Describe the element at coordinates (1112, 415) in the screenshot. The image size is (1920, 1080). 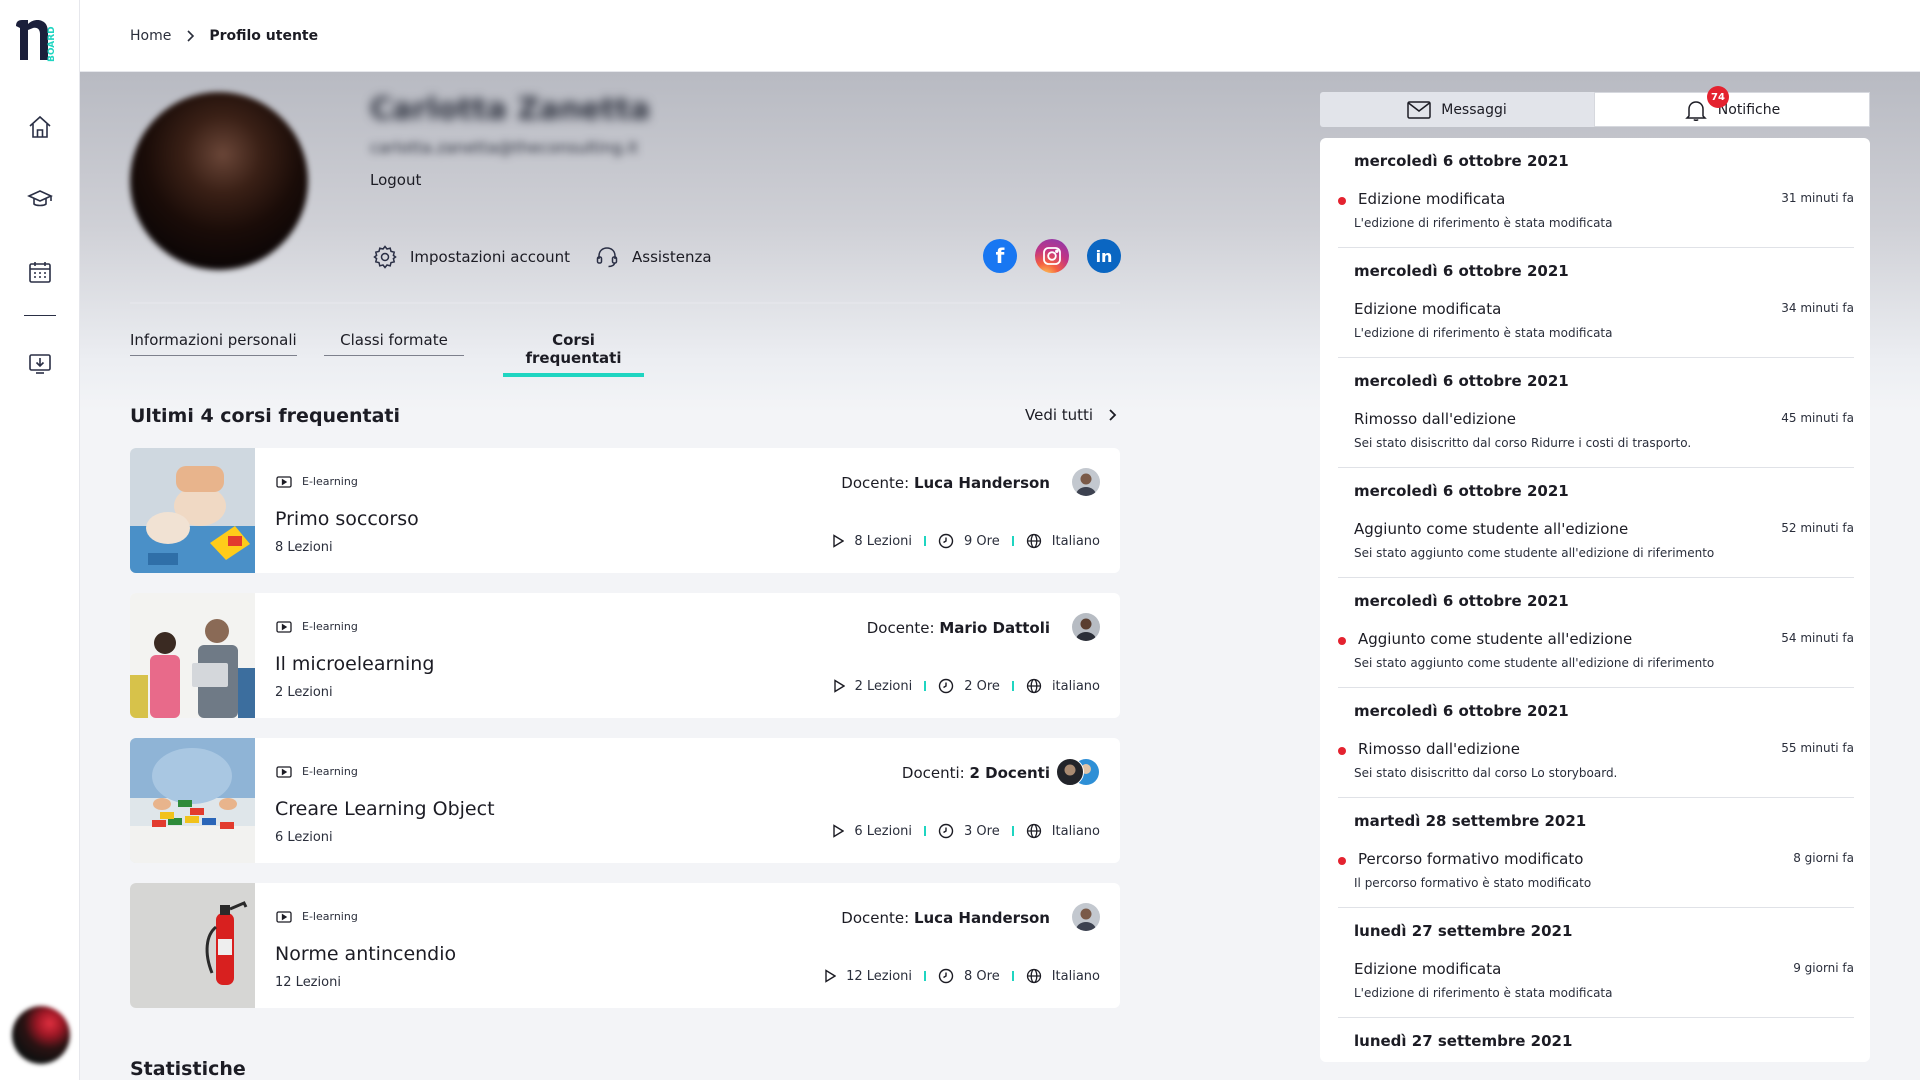
I see `chevron-right-icon` at that location.